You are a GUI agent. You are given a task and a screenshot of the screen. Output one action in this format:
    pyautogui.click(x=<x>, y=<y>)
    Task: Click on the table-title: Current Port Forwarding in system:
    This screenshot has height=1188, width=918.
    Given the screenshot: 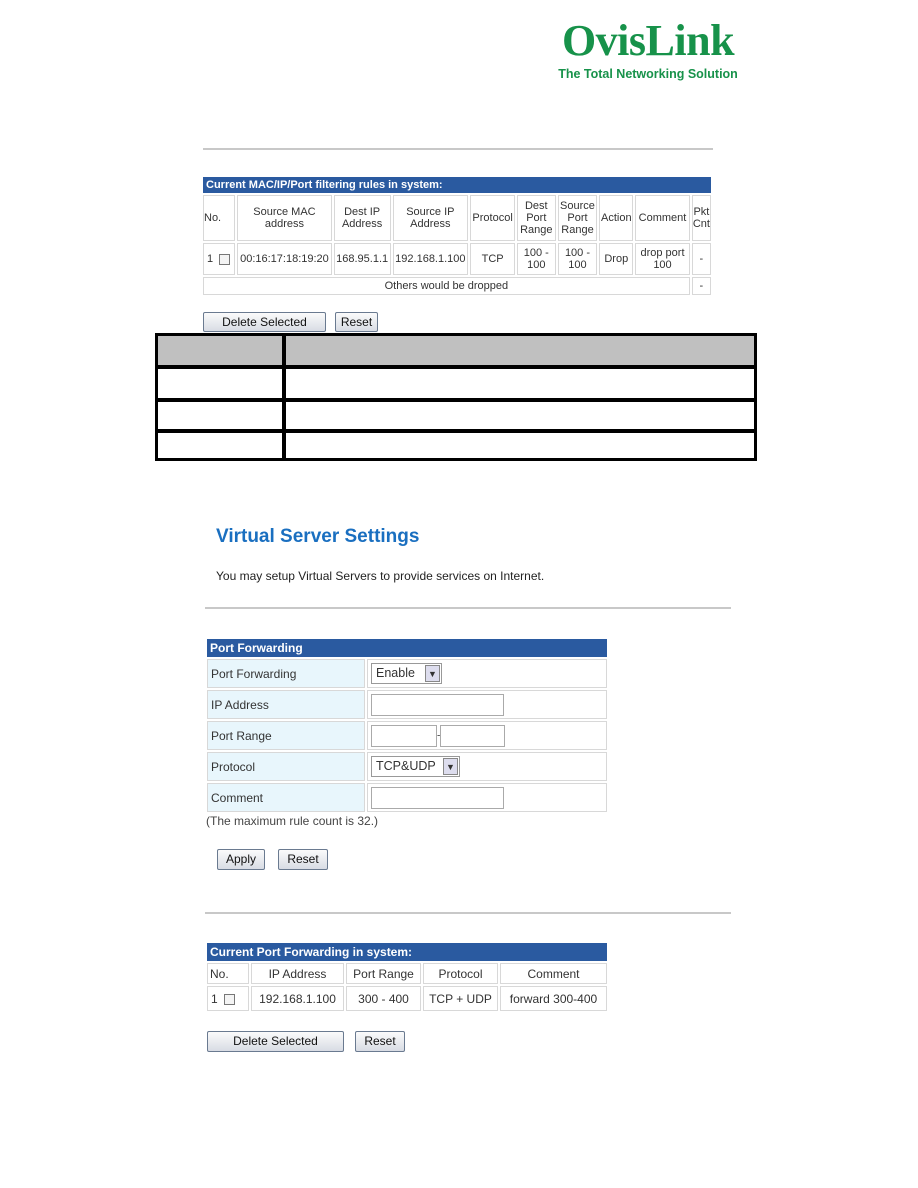 What is the action you would take?
    pyautogui.click(x=407, y=952)
    